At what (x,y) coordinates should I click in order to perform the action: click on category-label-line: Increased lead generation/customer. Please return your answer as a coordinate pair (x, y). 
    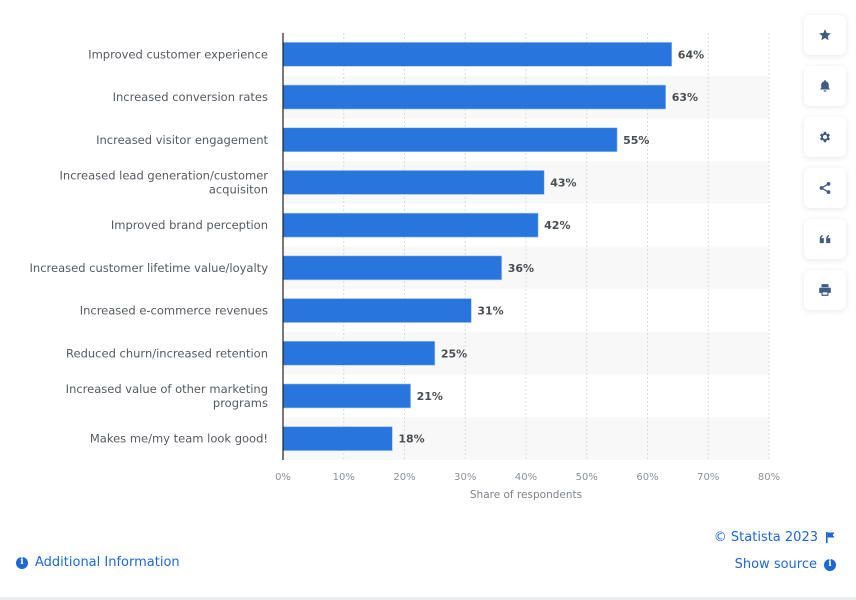
    Looking at the image, I should click on (164, 175).